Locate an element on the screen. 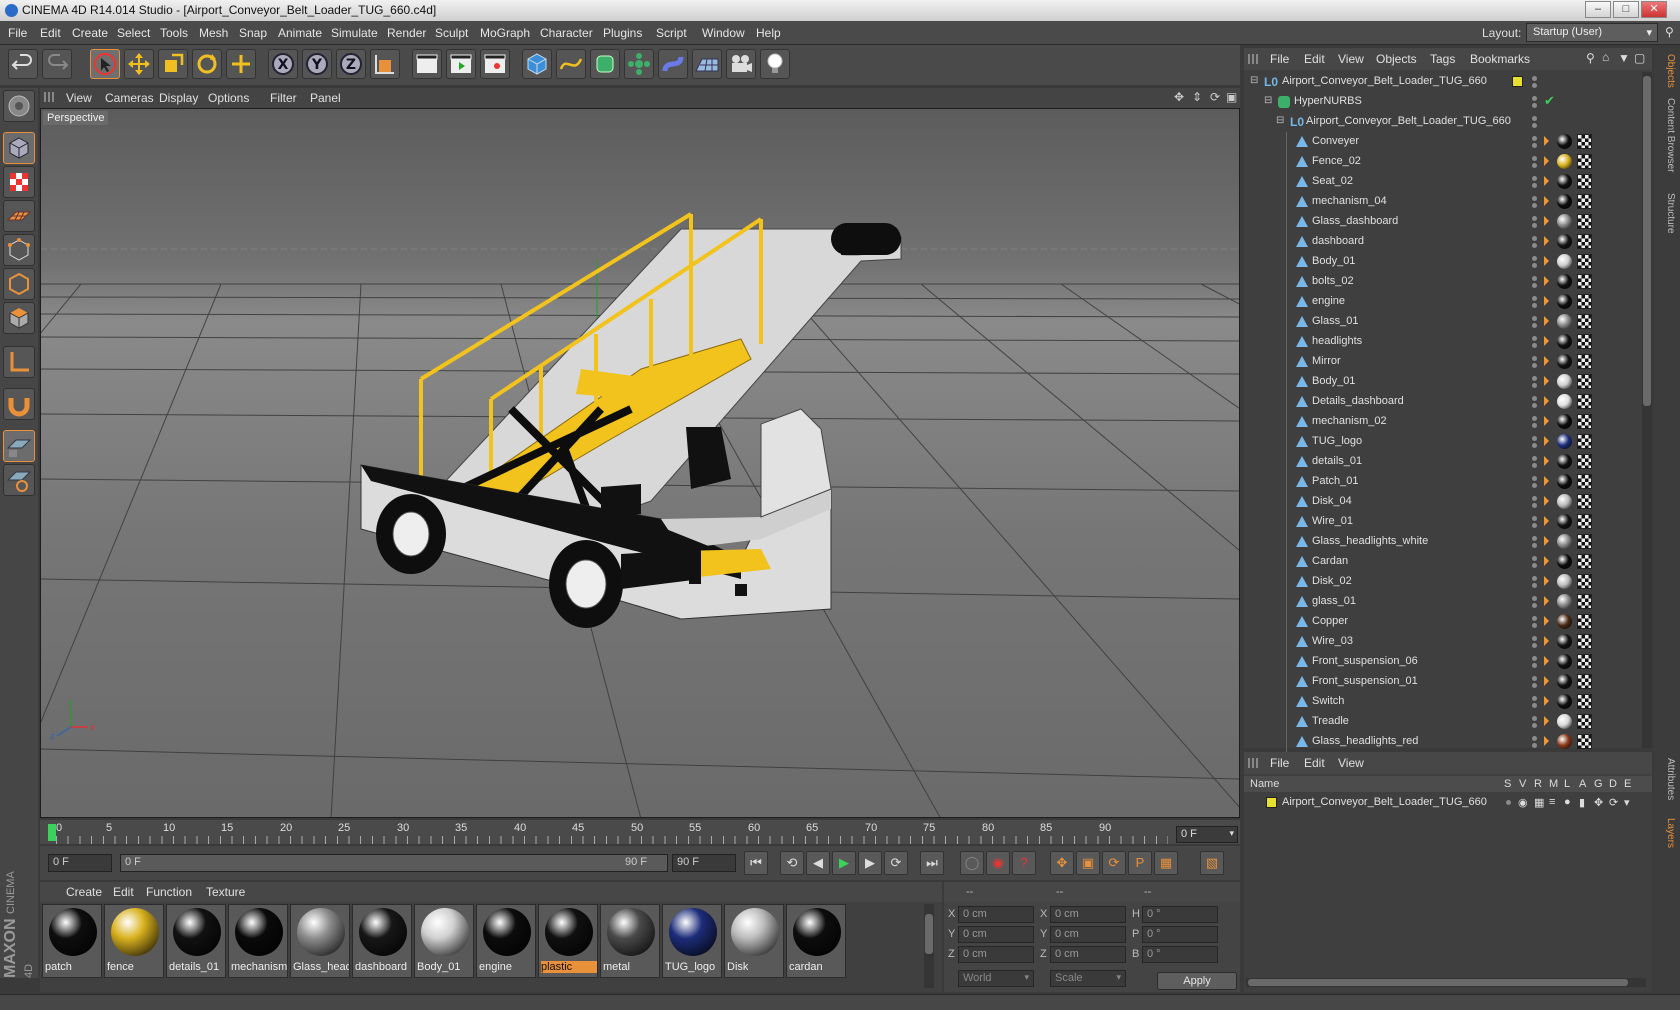  viewport-move-icon: ✥ is located at coordinates (1179, 97).